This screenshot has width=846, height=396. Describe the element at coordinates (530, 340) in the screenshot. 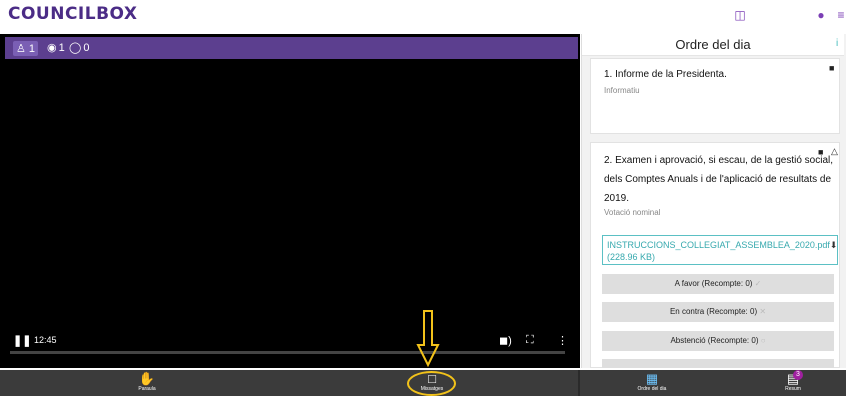

I see `fullscreen-icon: ⛶` at that location.